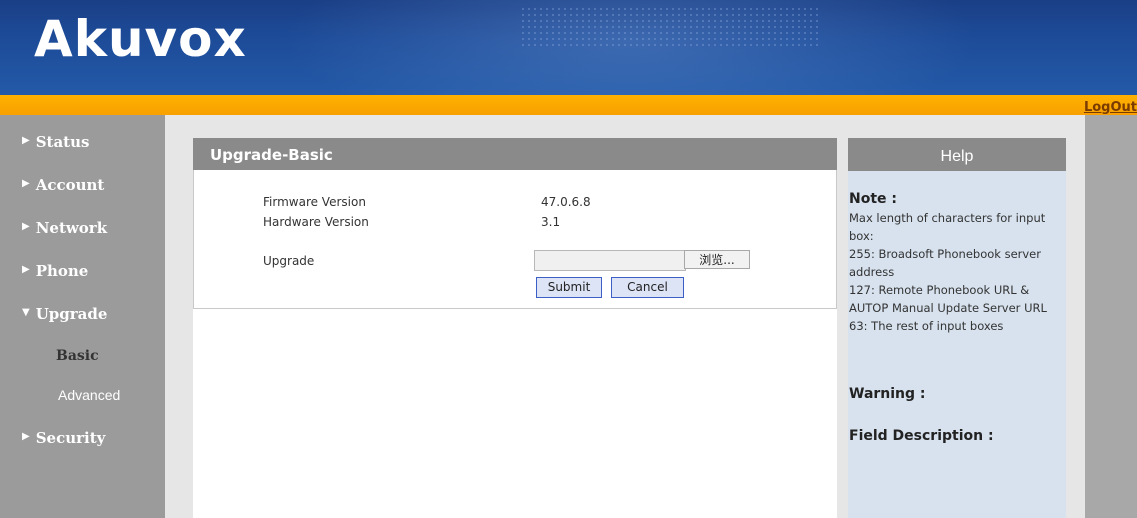 This screenshot has width=1137, height=518. I want to click on hardware-version-label: Hardware Version, so click(316, 222).